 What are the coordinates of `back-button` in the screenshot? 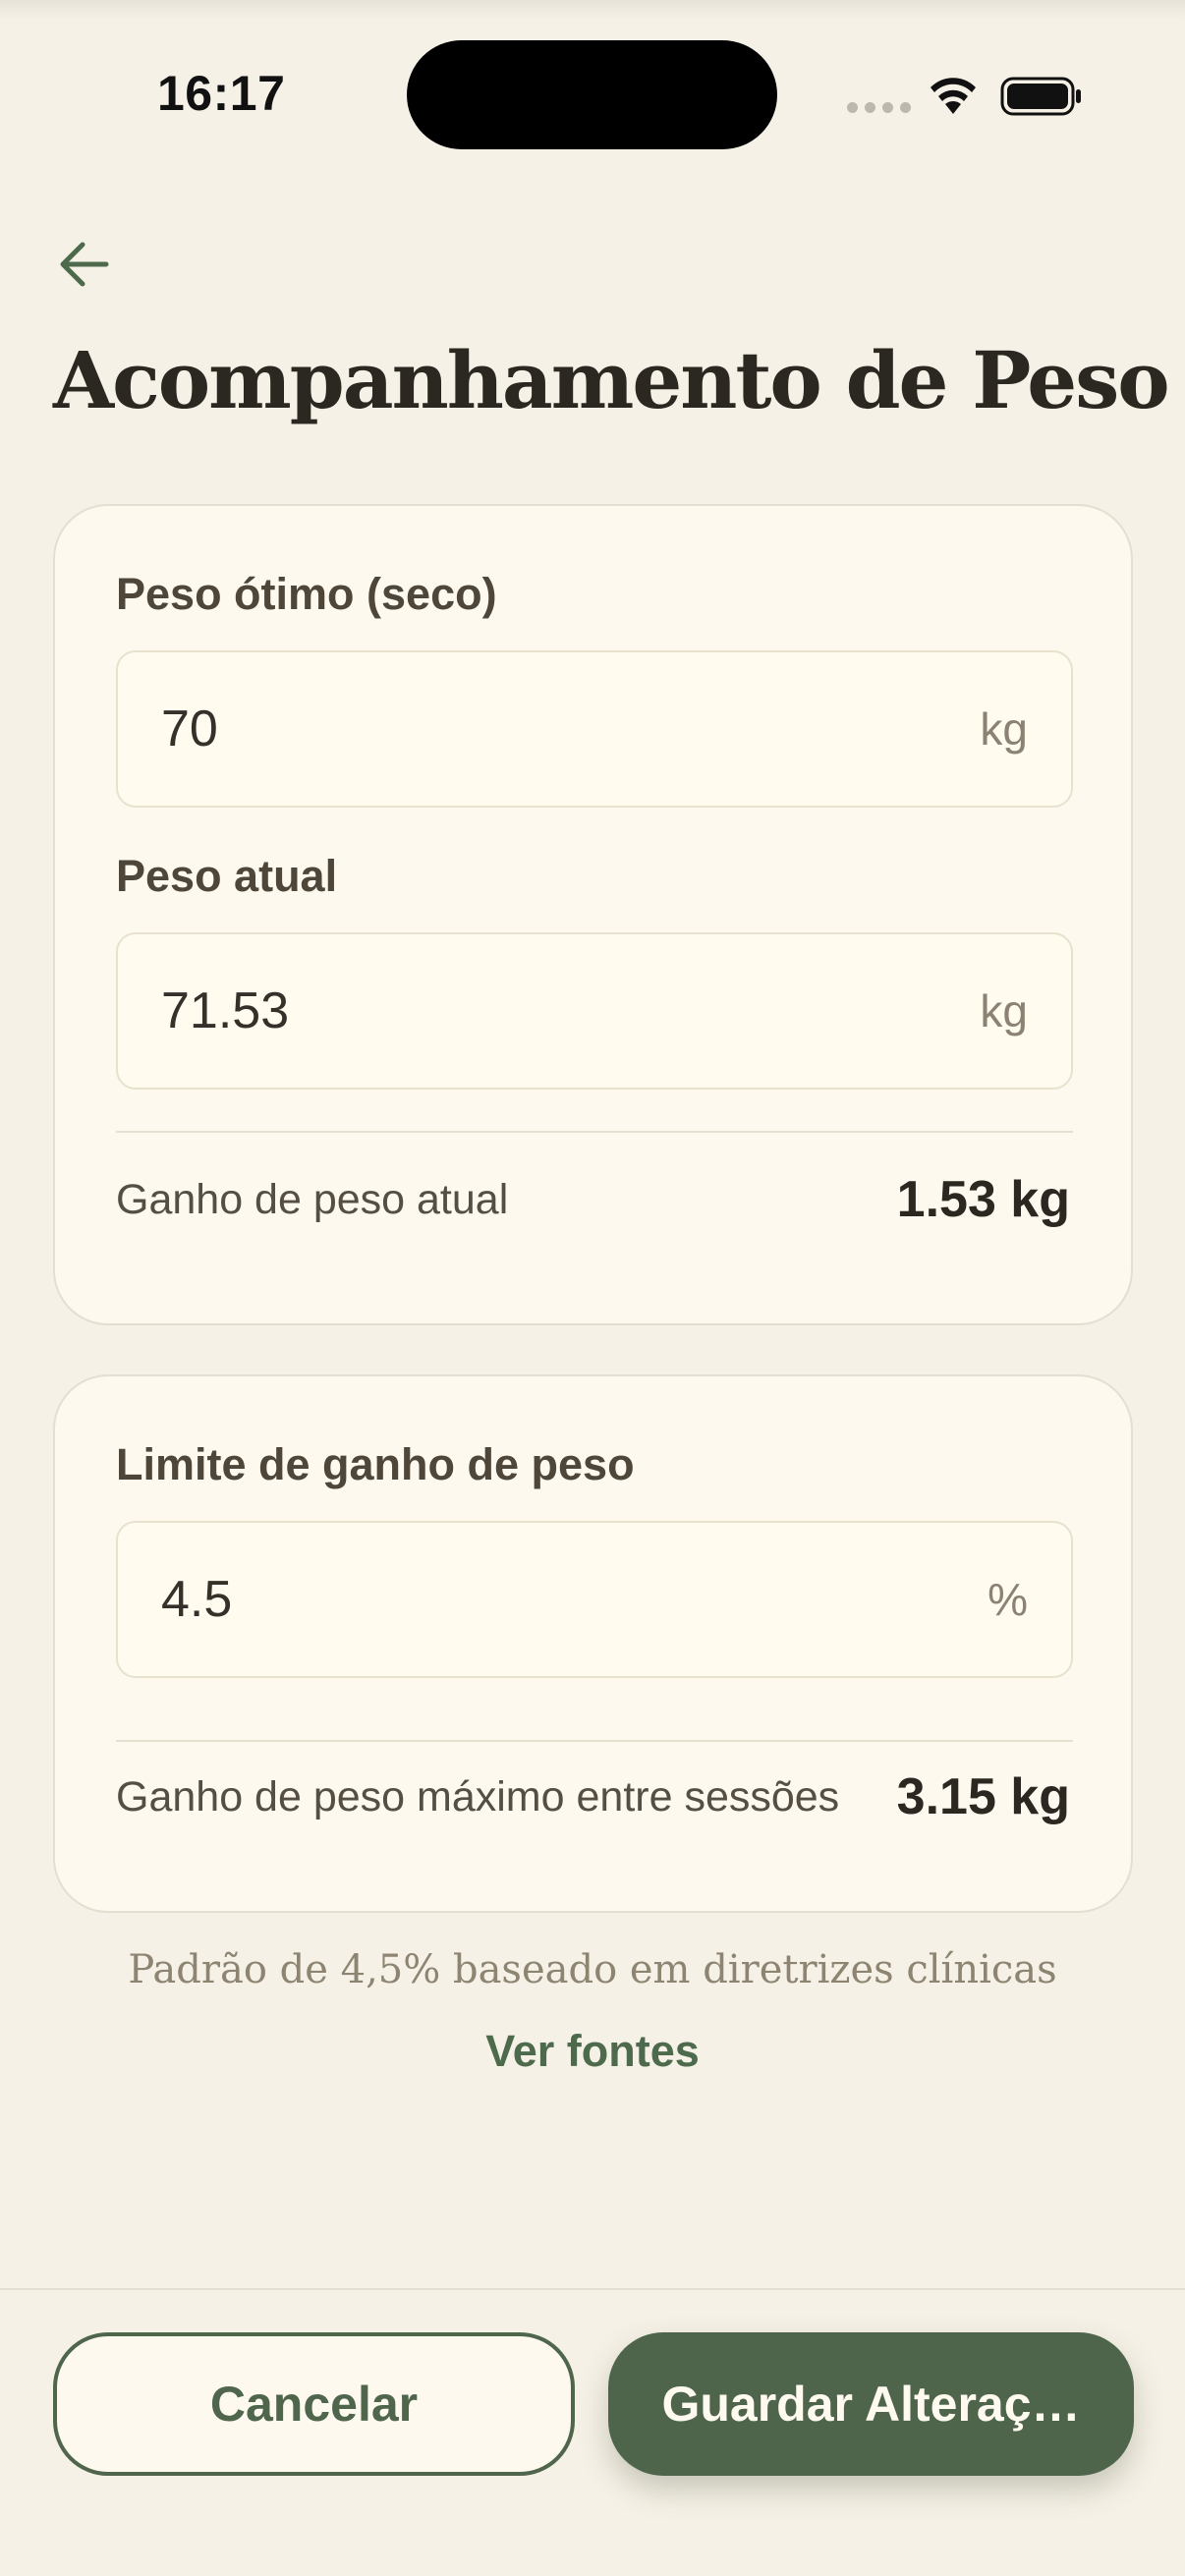 It's located at (95, 264).